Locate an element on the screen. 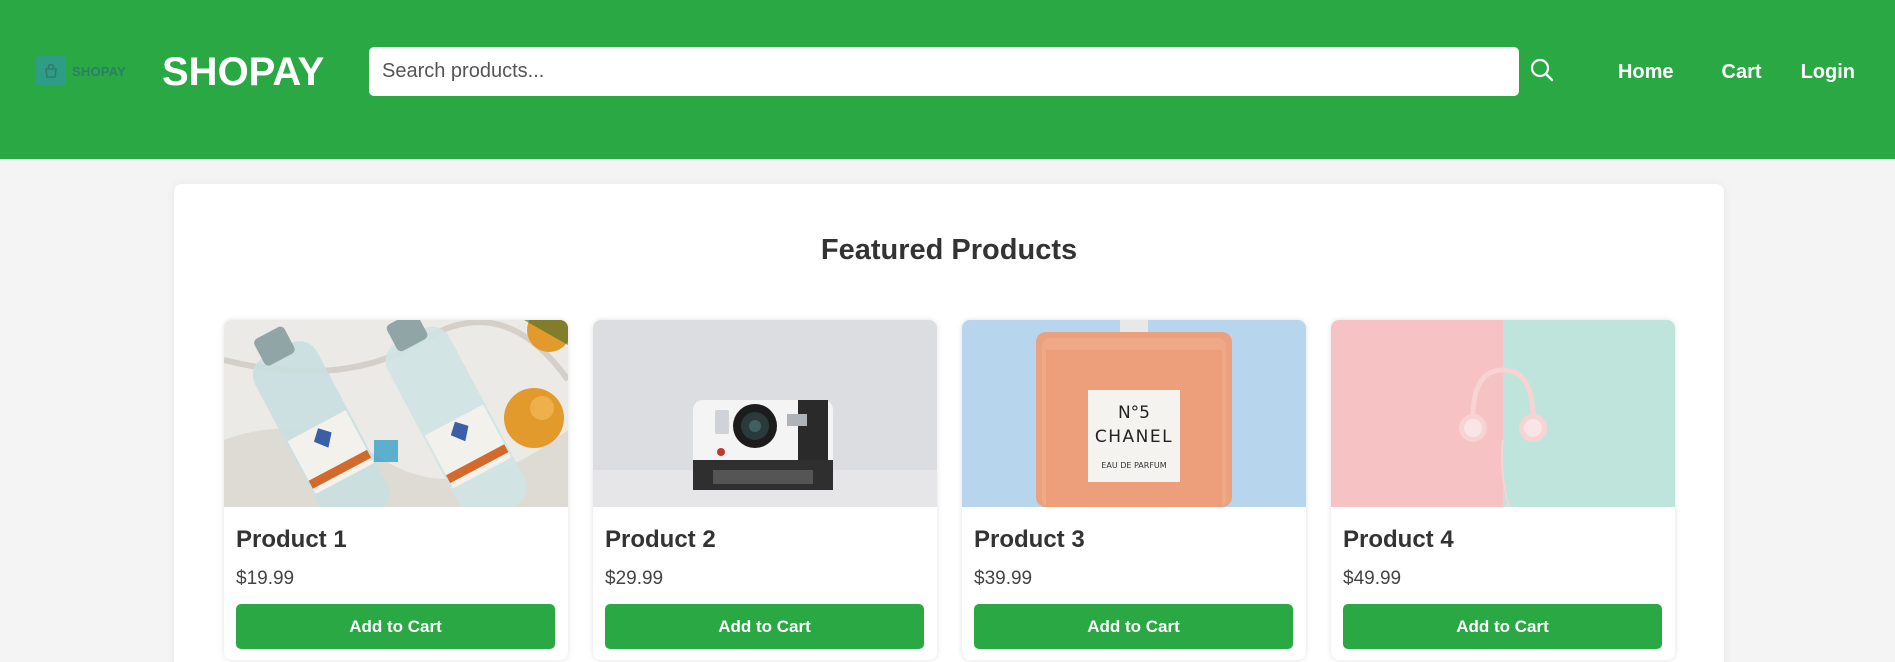  product-card: Product 1 $19.99 Add to Cart is located at coordinates (396, 490).